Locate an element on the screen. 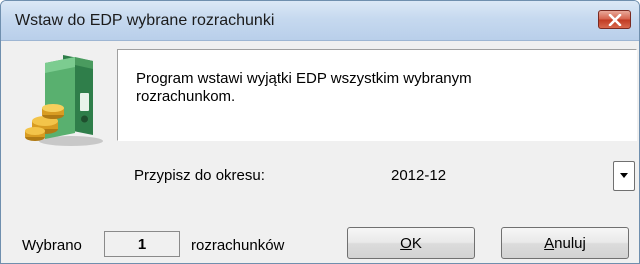 This screenshot has height=264, width=640. selected-count: 1 is located at coordinates (142, 244).